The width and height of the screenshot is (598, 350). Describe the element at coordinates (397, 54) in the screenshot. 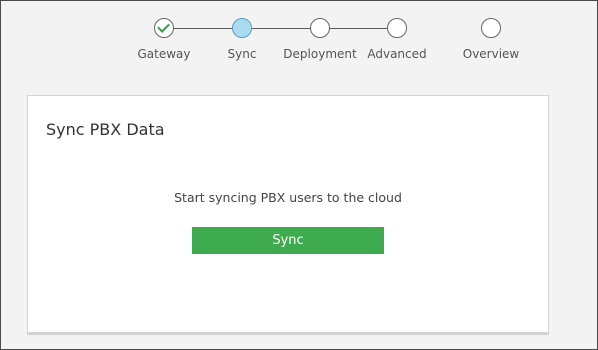

I see `step-label: Advanced` at that location.